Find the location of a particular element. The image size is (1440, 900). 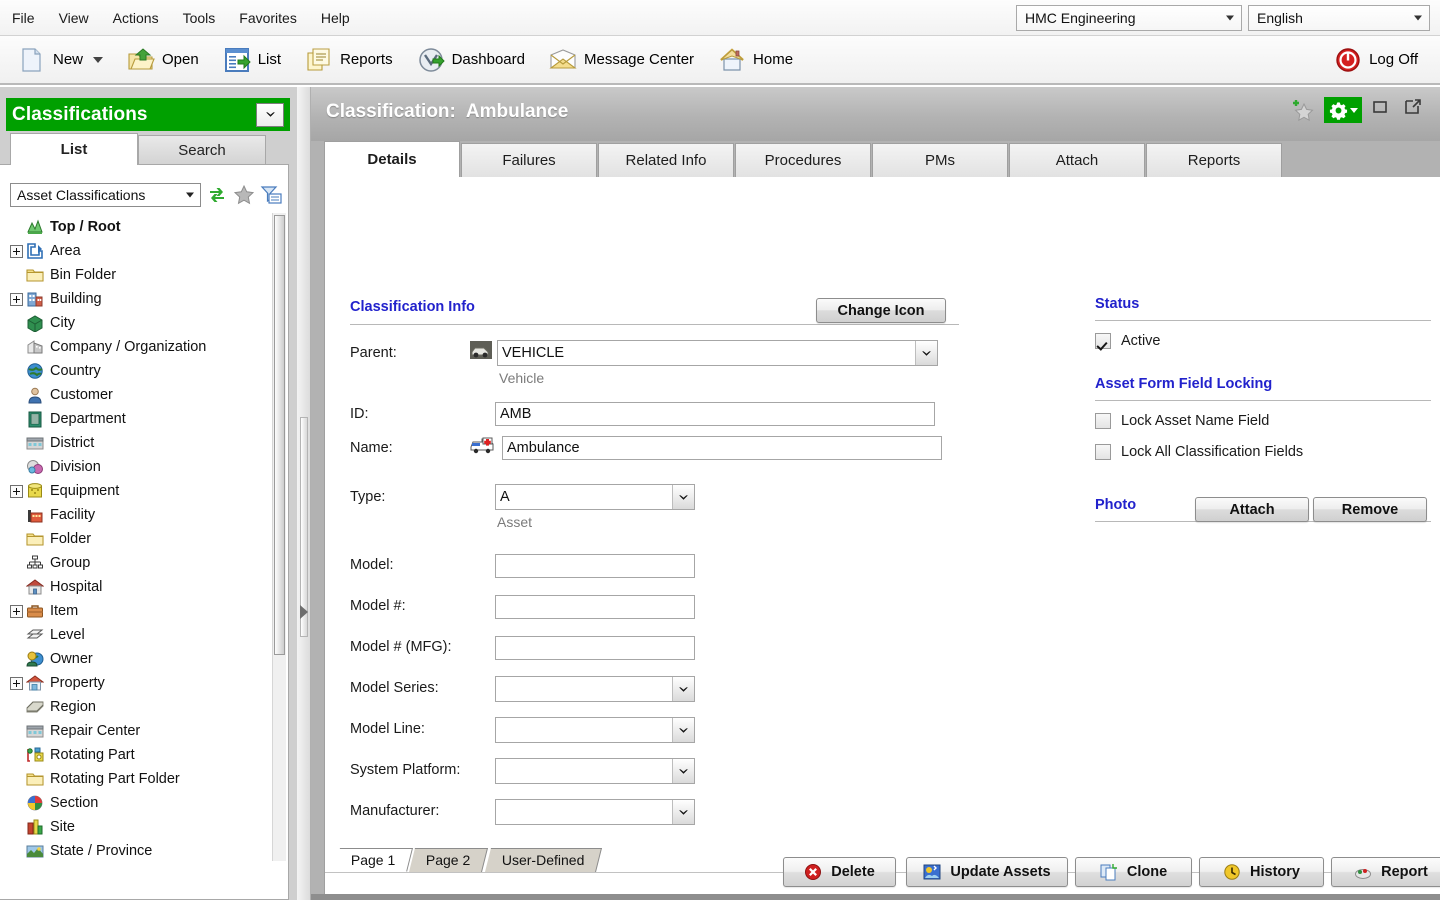

tree-item-repair-center: Repair Center is located at coordinates (142, 731).